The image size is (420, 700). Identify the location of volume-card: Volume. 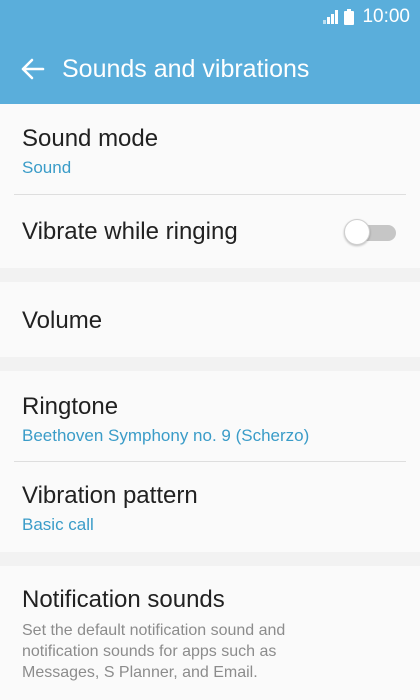
(210, 319).